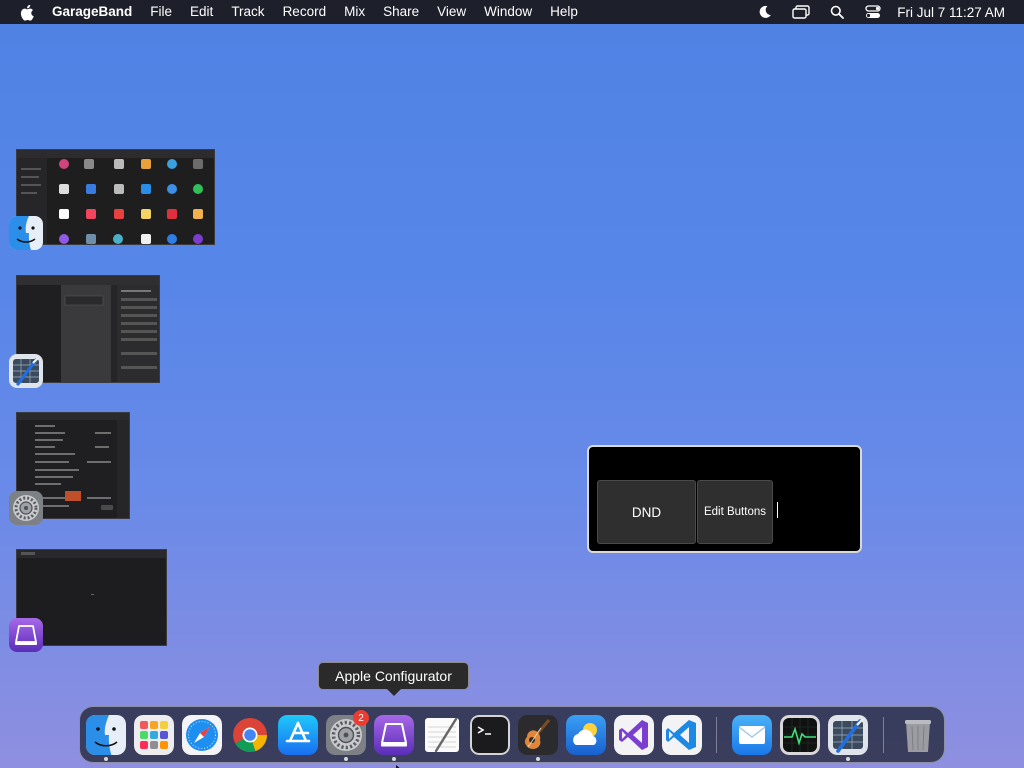 Image resolution: width=1024 pixels, height=768 pixels. I want to click on dock-apple-configurator, so click(394, 735).